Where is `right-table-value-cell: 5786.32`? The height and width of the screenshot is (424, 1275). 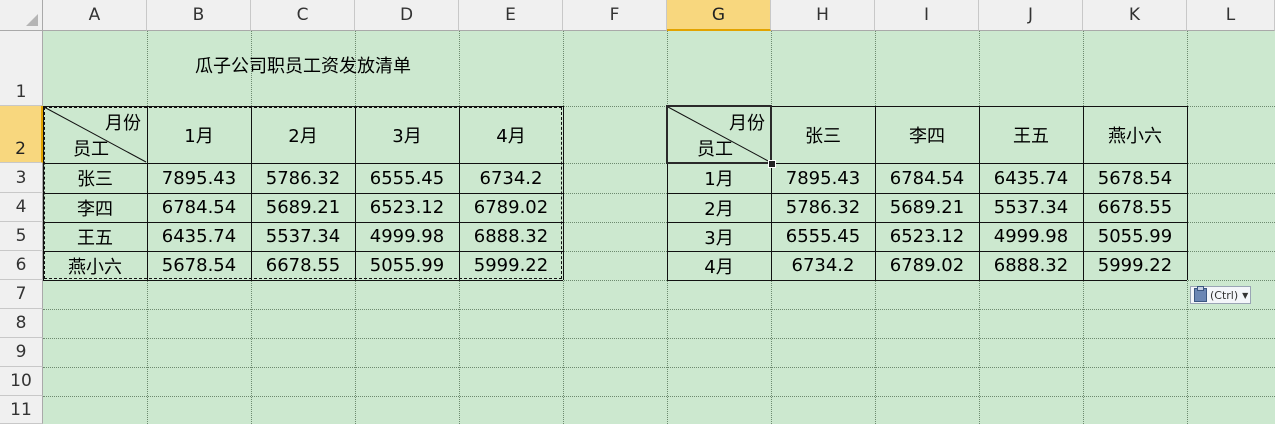
right-table-value-cell: 5786.32 is located at coordinates (823, 207).